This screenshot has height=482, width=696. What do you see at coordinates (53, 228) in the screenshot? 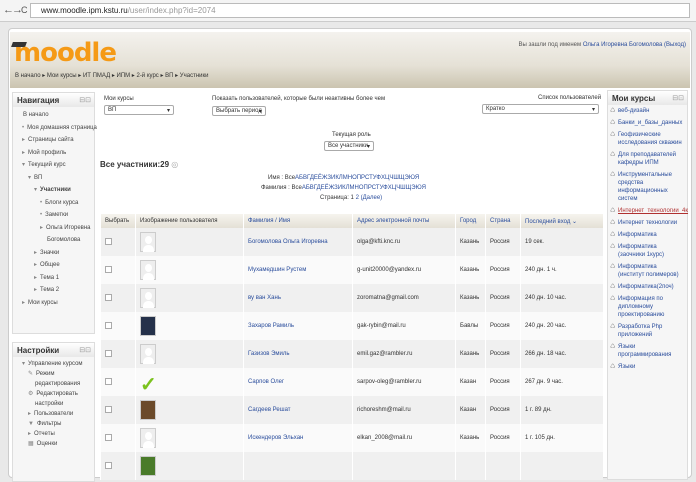
I see `navigation-item: ▸ Ольга Игоревна` at bounding box center [53, 228].